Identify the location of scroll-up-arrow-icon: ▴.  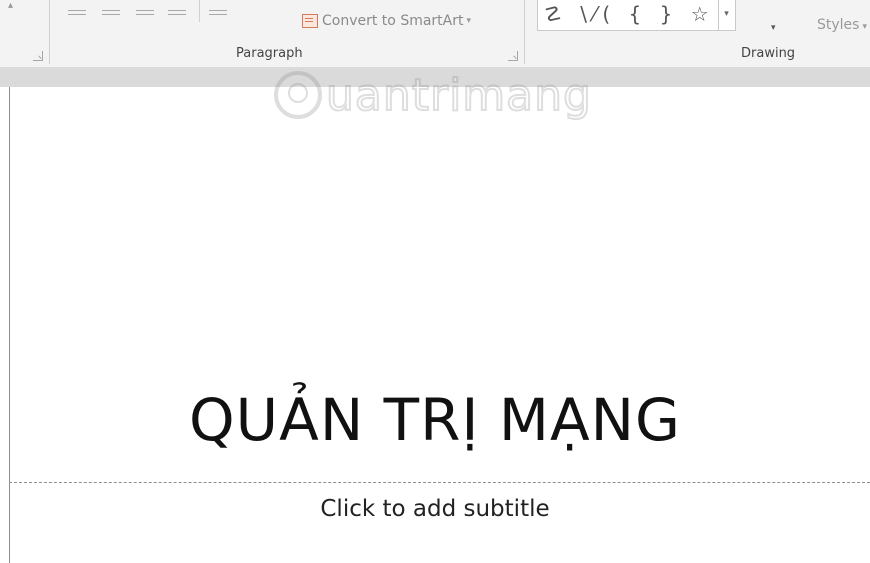
(10, 5).